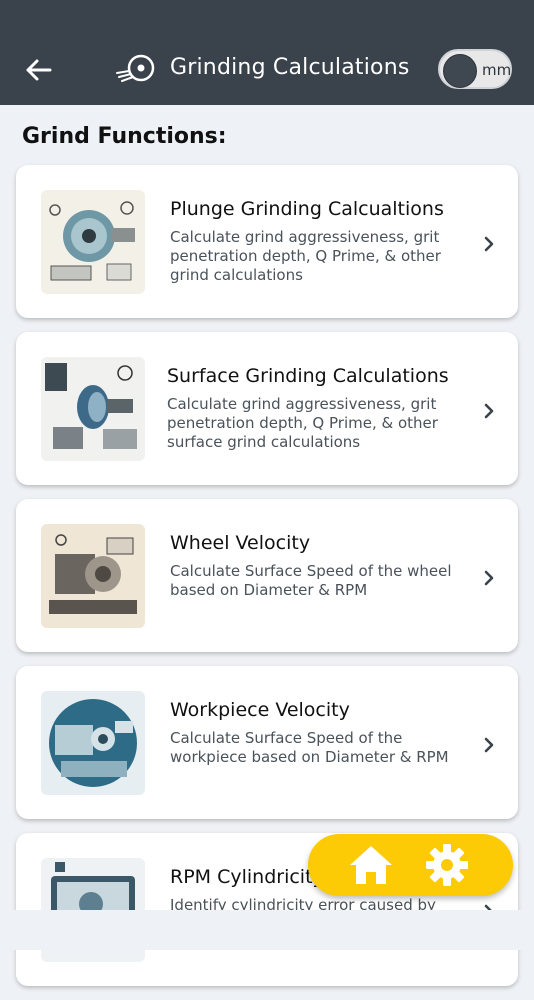  What do you see at coordinates (93, 576) in the screenshot?
I see `wheel-velocity-illustration` at bounding box center [93, 576].